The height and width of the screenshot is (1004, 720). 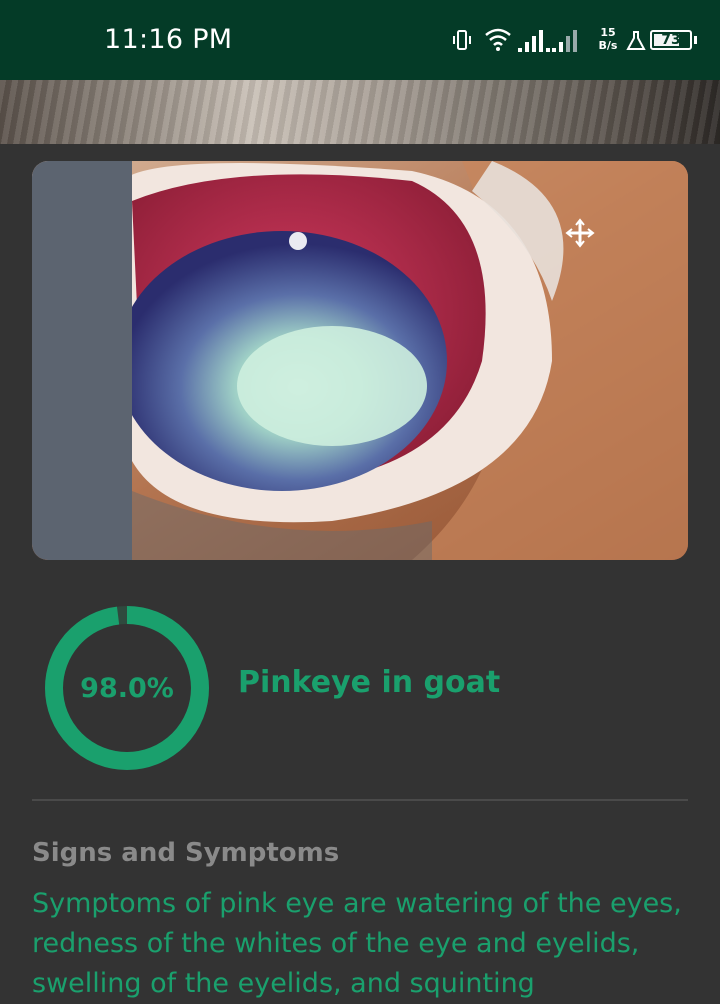 I want to click on battery-level: 73, so click(x=671, y=40).